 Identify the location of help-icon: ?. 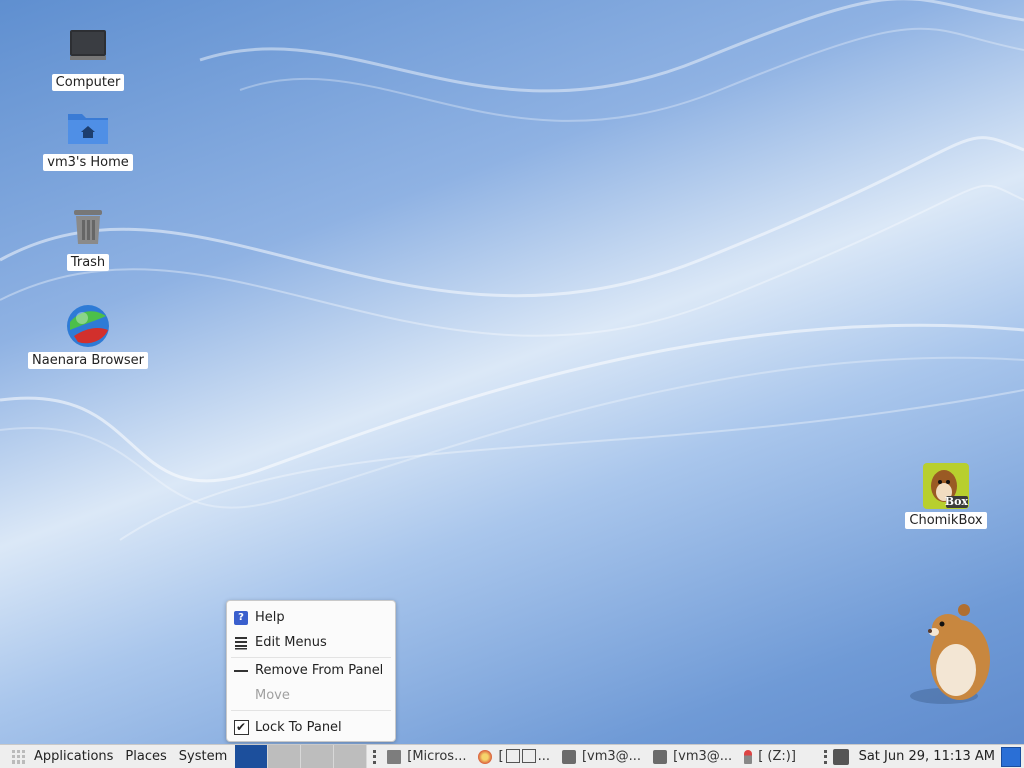
(241, 618).